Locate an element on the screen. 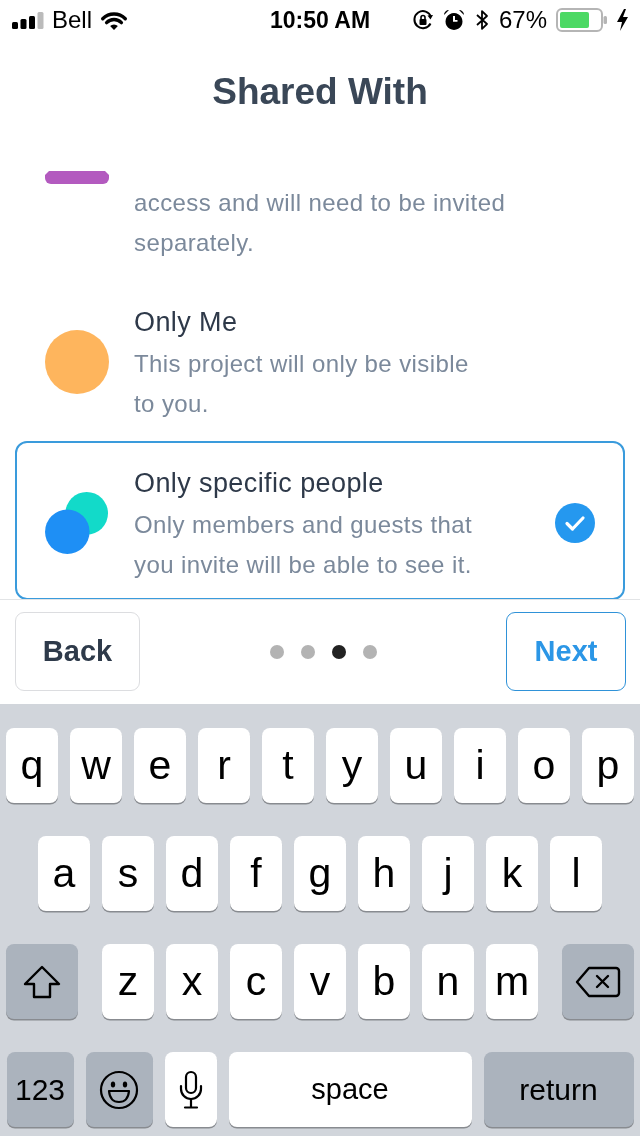 The width and height of the screenshot is (640, 1136). option-description: access and will need to be invited separately. is located at coordinates (320, 223).